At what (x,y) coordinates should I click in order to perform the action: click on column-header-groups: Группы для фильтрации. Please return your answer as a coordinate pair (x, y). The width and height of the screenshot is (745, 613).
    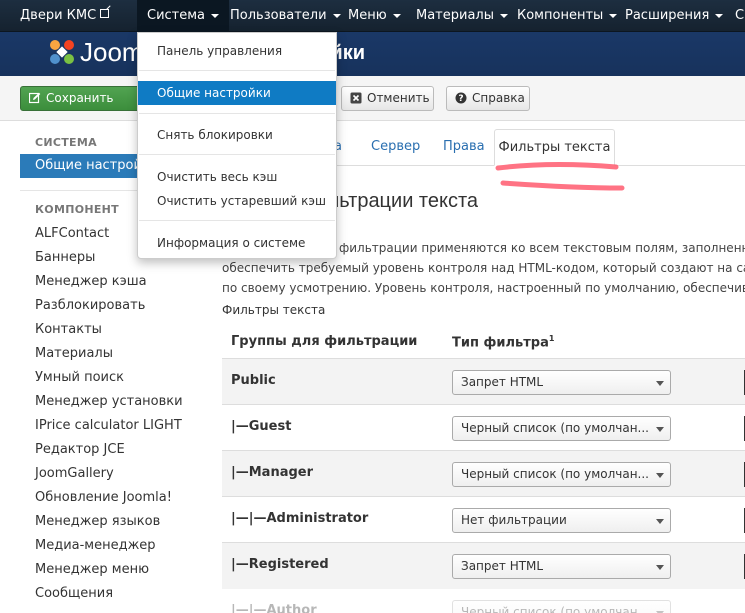
    Looking at the image, I should click on (324, 341).